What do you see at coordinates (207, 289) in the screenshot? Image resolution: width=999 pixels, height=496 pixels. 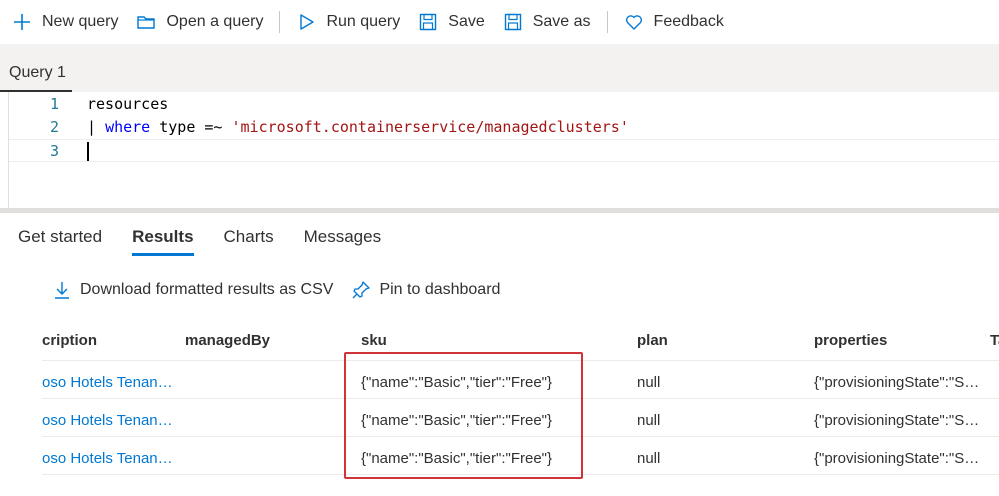 I see `download-label: Download formatted results as CSV` at bounding box center [207, 289].